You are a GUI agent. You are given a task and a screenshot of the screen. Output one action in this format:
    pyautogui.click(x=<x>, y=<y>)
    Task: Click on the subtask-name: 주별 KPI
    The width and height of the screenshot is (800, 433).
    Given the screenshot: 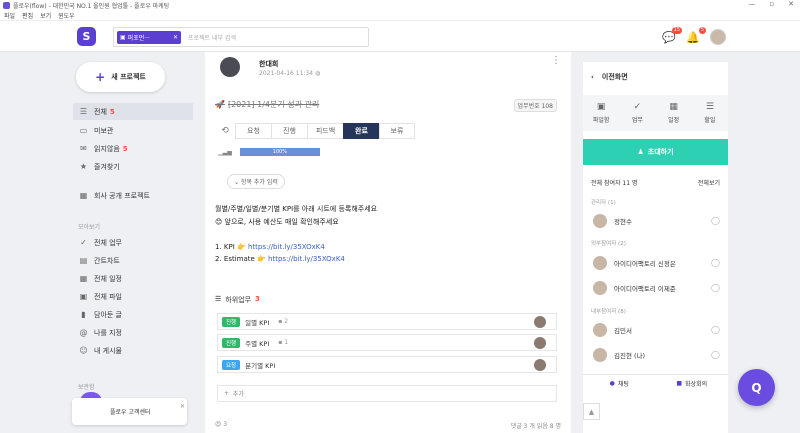 What is the action you would take?
    pyautogui.click(x=257, y=343)
    